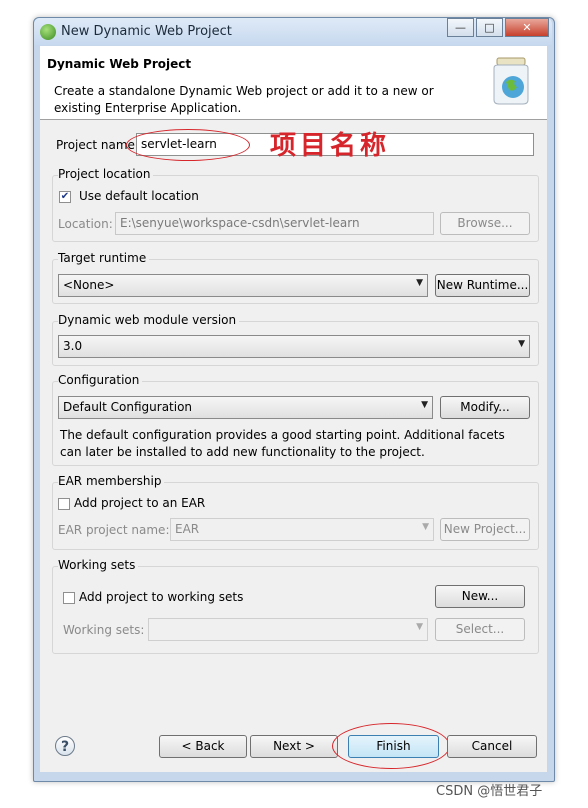 This screenshot has height=808, width=588. I want to click on next-button: Next >, so click(294, 746).